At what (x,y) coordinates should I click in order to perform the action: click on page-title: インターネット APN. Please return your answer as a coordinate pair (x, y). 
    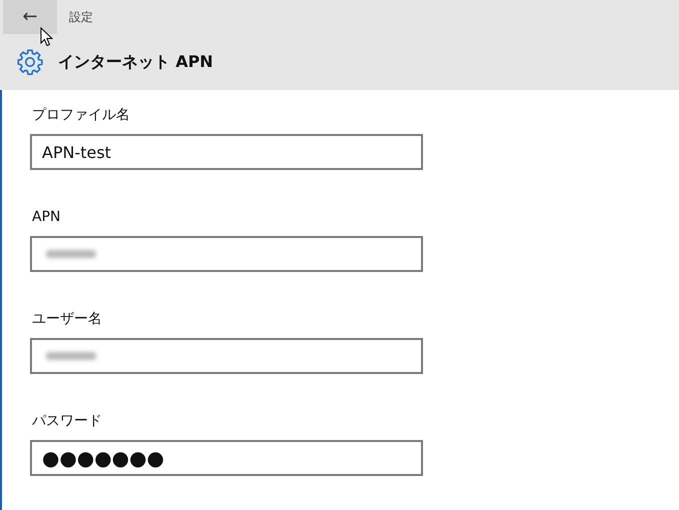
    Looking at the image, I should click on (136, 62).